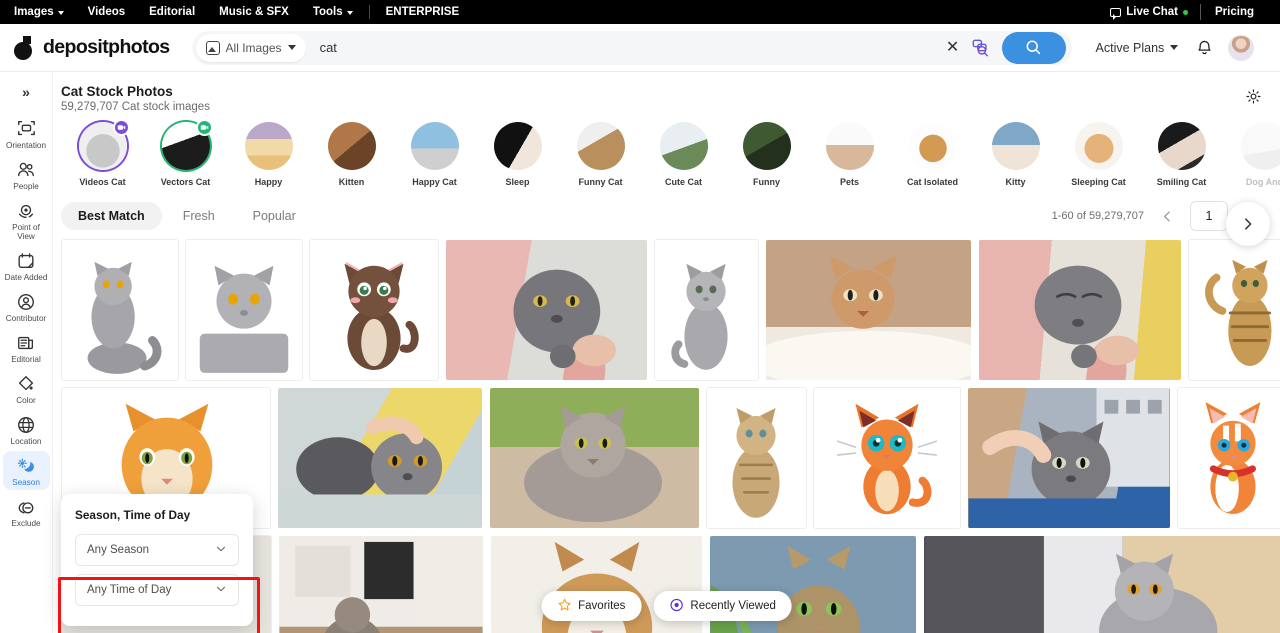 The width and height of the screenshot is (1280, 633). What do you see at coordinates (932, 154) in the screenshot?
I see `category-cat-isolated: Cat Isolated` at bounding box center [932, 154].